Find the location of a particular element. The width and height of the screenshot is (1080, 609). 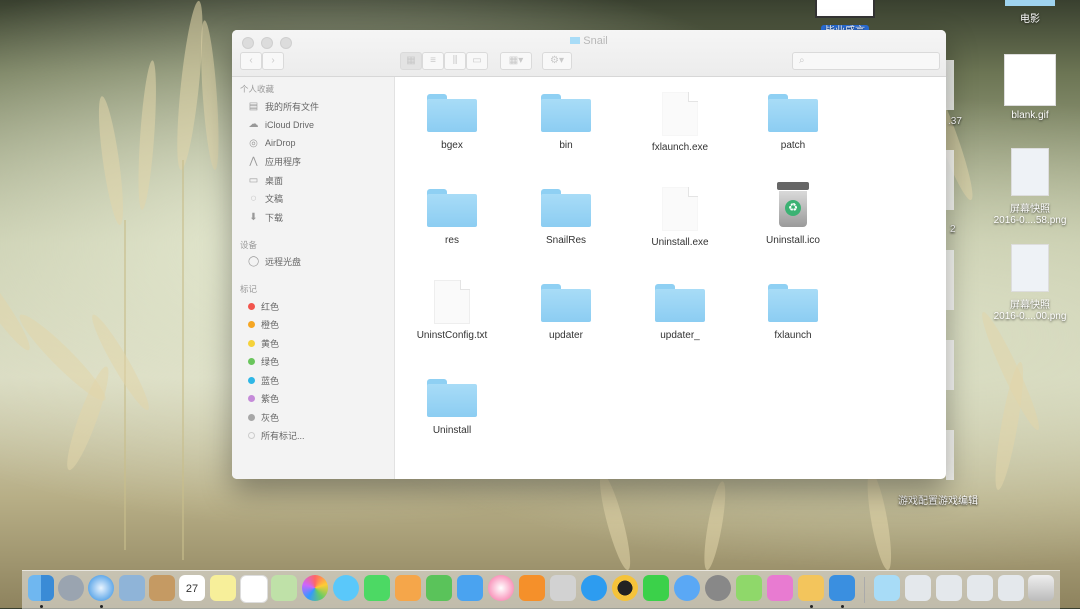

system-prefs-icon is located at coordinates (594, 588).